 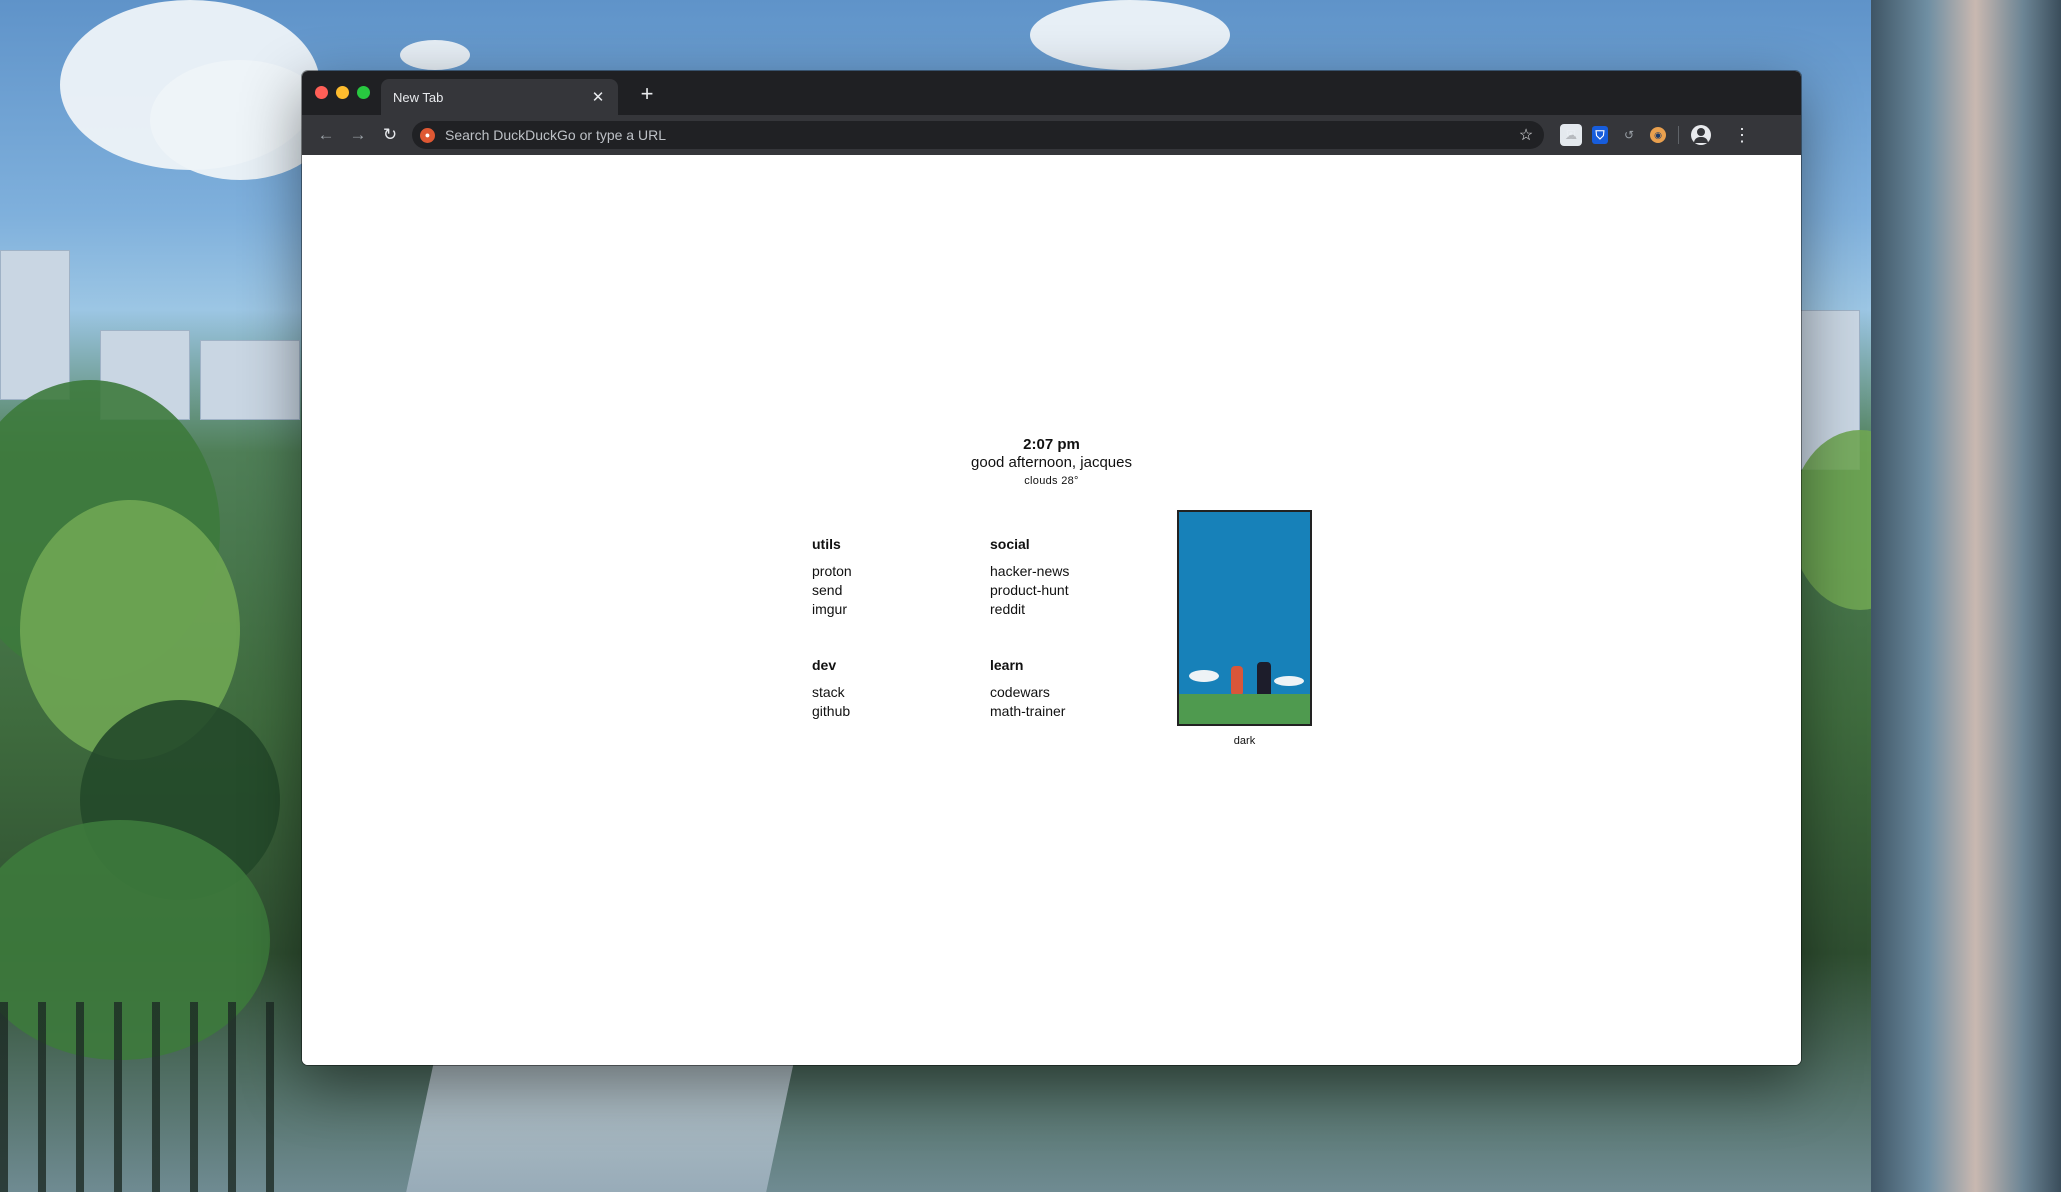 What do you see at coordinates (363, 92) in the screenshot?
I see `fullscreen-window-button` at bounding box center [363, 92].